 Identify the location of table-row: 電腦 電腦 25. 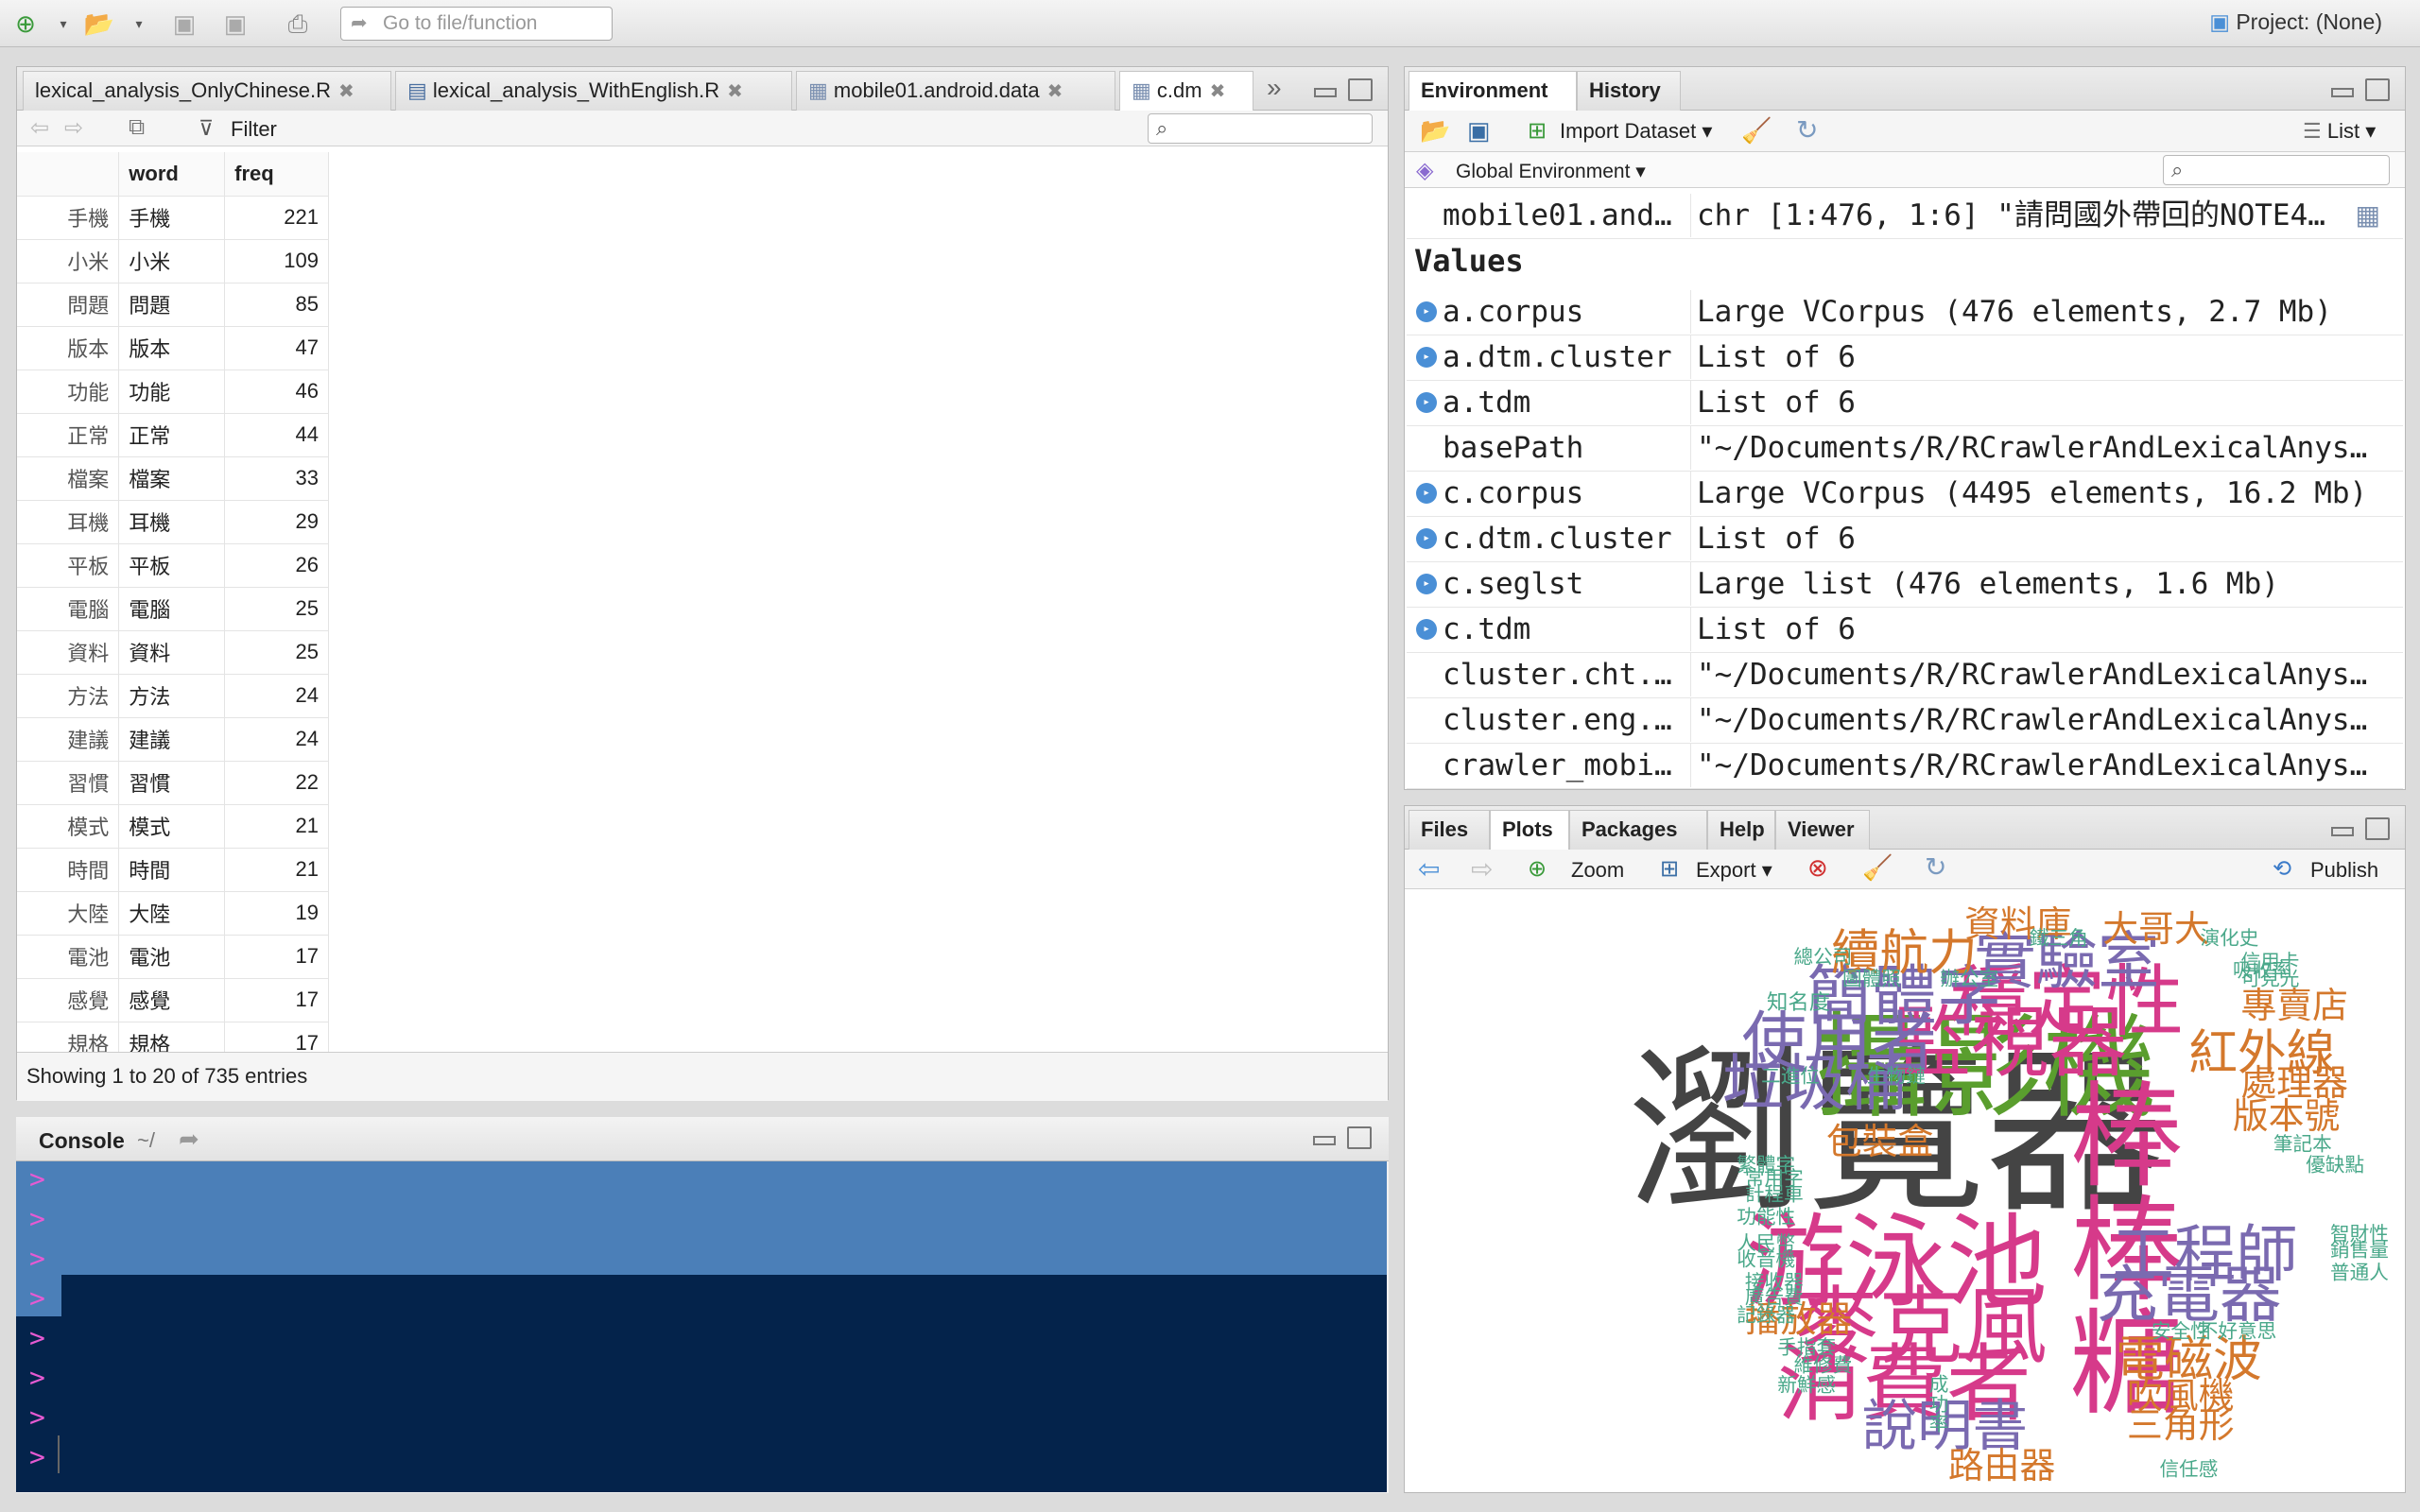
(173, 609).